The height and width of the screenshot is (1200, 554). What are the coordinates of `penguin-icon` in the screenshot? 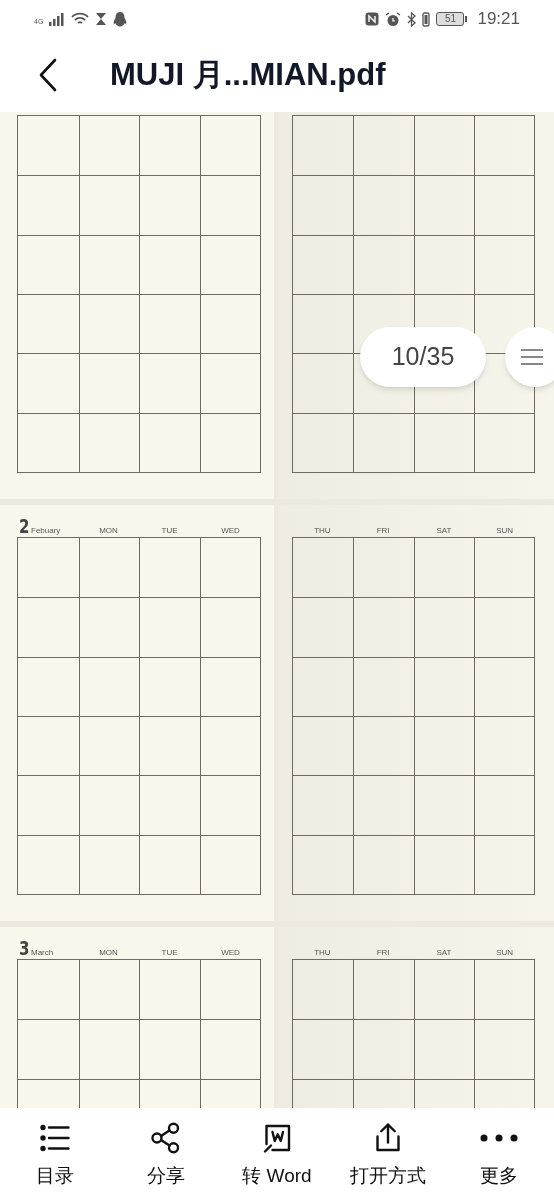 It's located at (120, 19).